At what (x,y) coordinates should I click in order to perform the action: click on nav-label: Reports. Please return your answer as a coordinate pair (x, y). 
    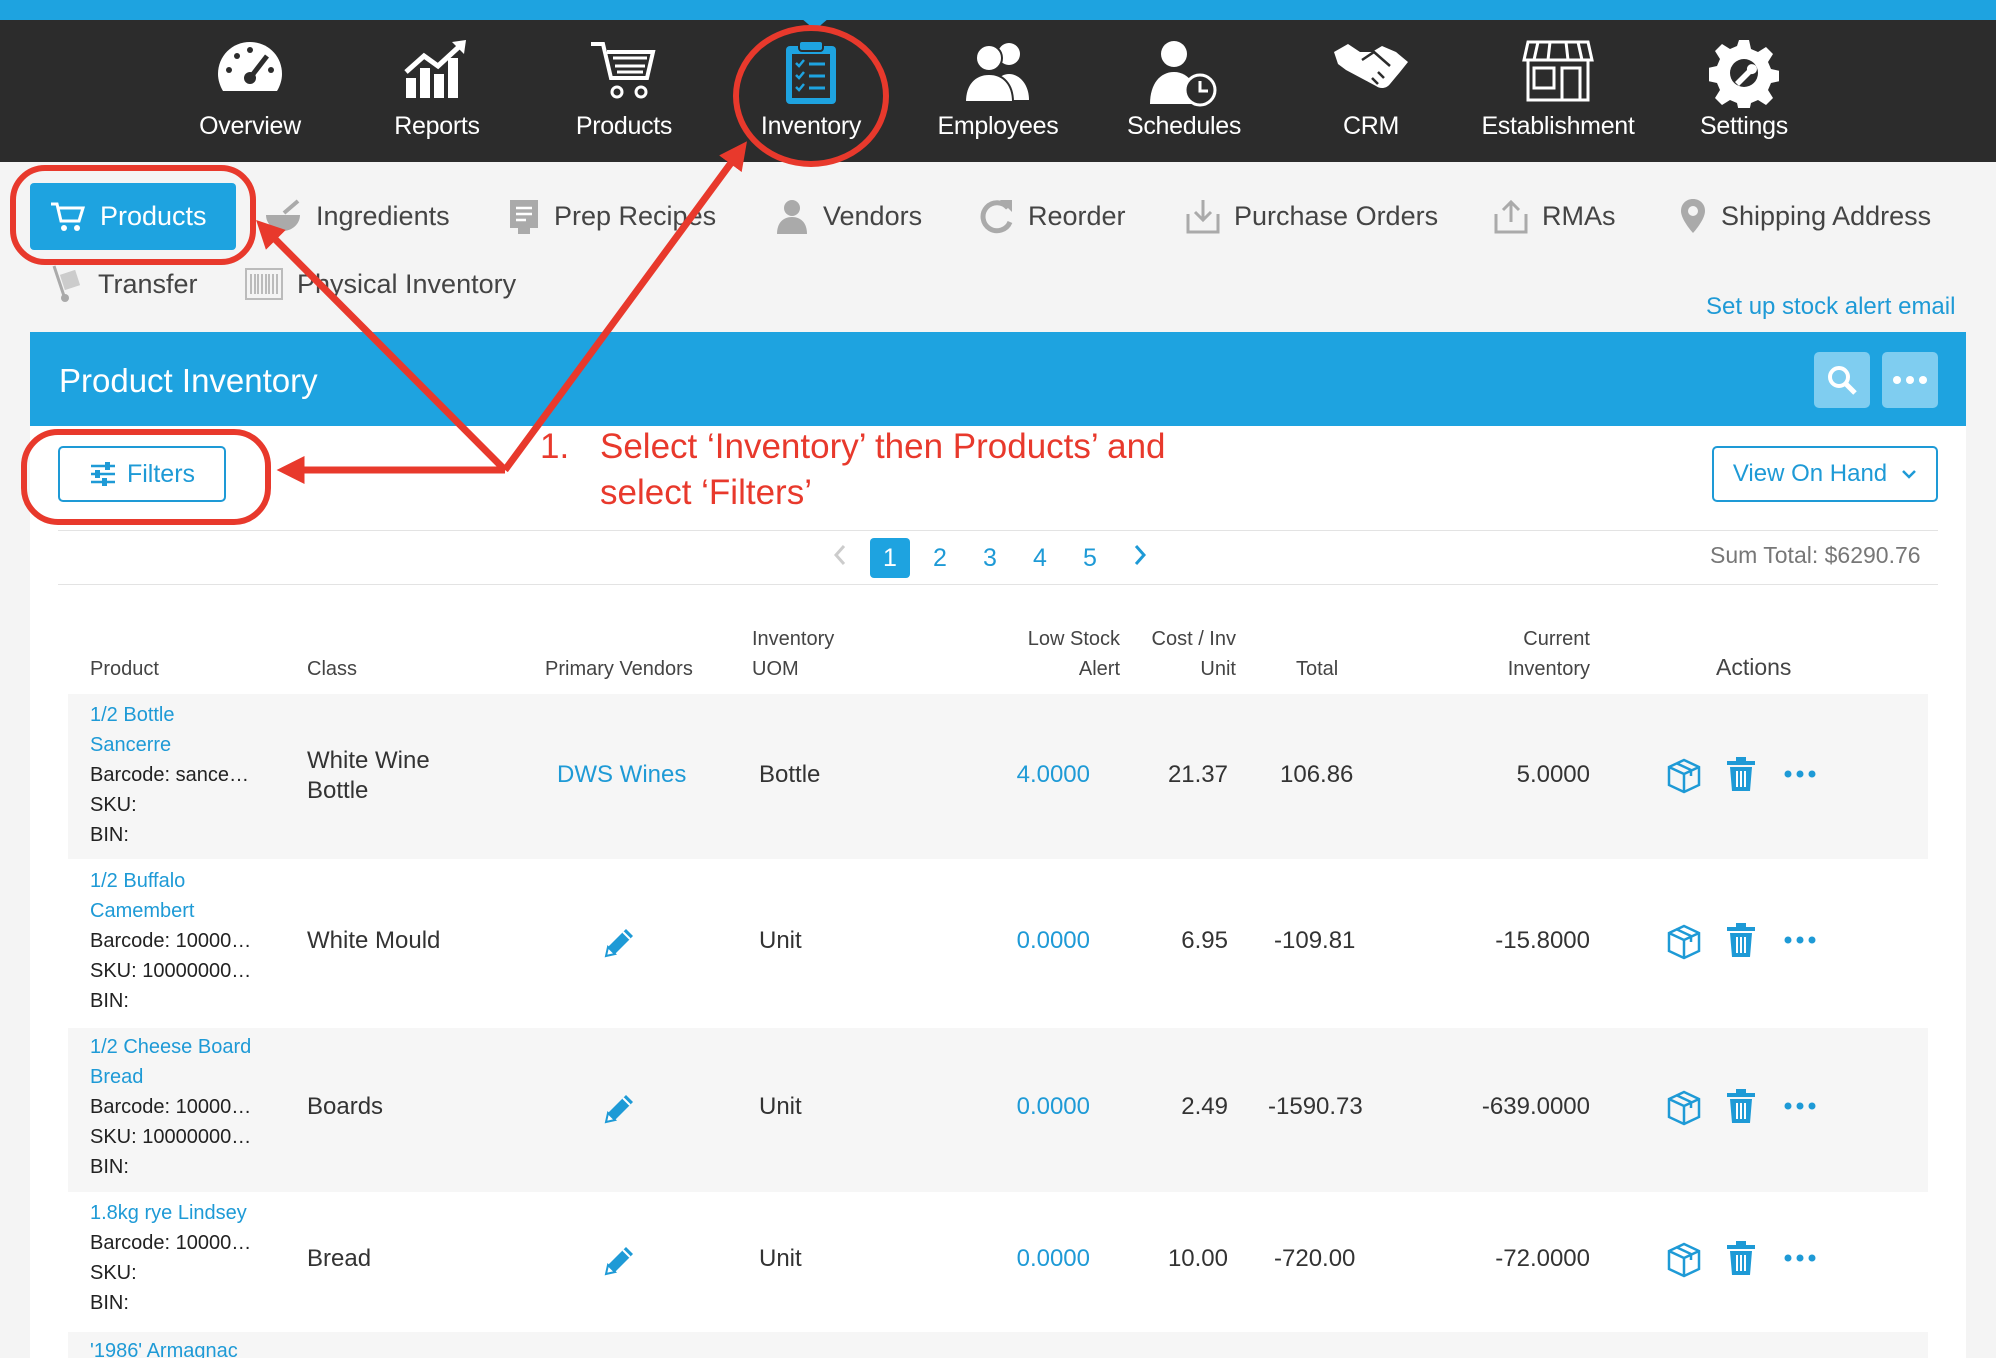
    Looking at the image, I should click on (437, 126).